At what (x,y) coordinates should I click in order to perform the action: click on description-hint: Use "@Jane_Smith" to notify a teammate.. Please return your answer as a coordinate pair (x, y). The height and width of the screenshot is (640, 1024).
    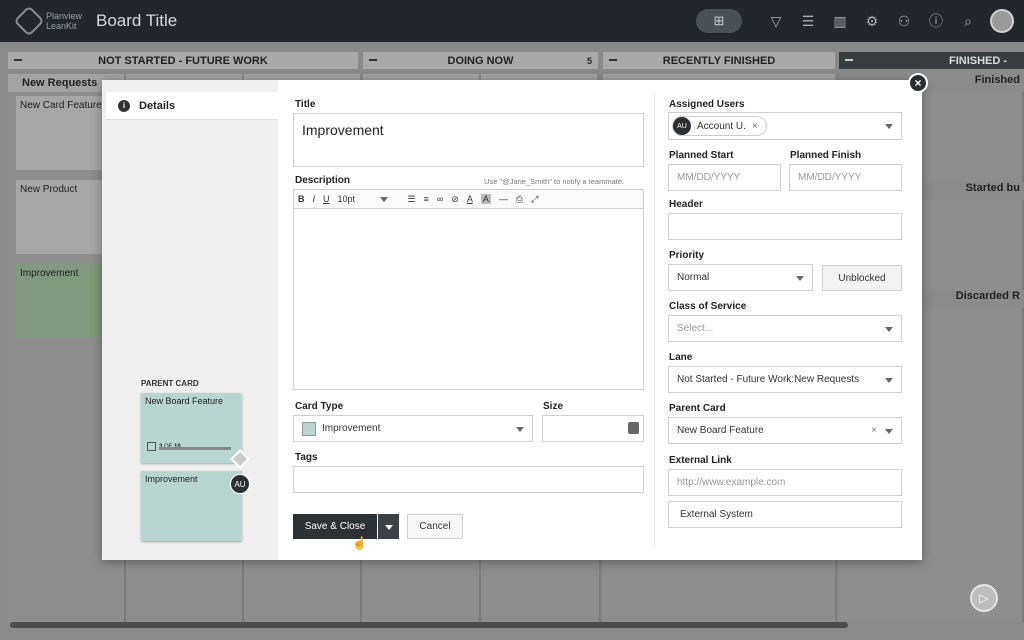
    Looking at the image, I should click on (554, 181).